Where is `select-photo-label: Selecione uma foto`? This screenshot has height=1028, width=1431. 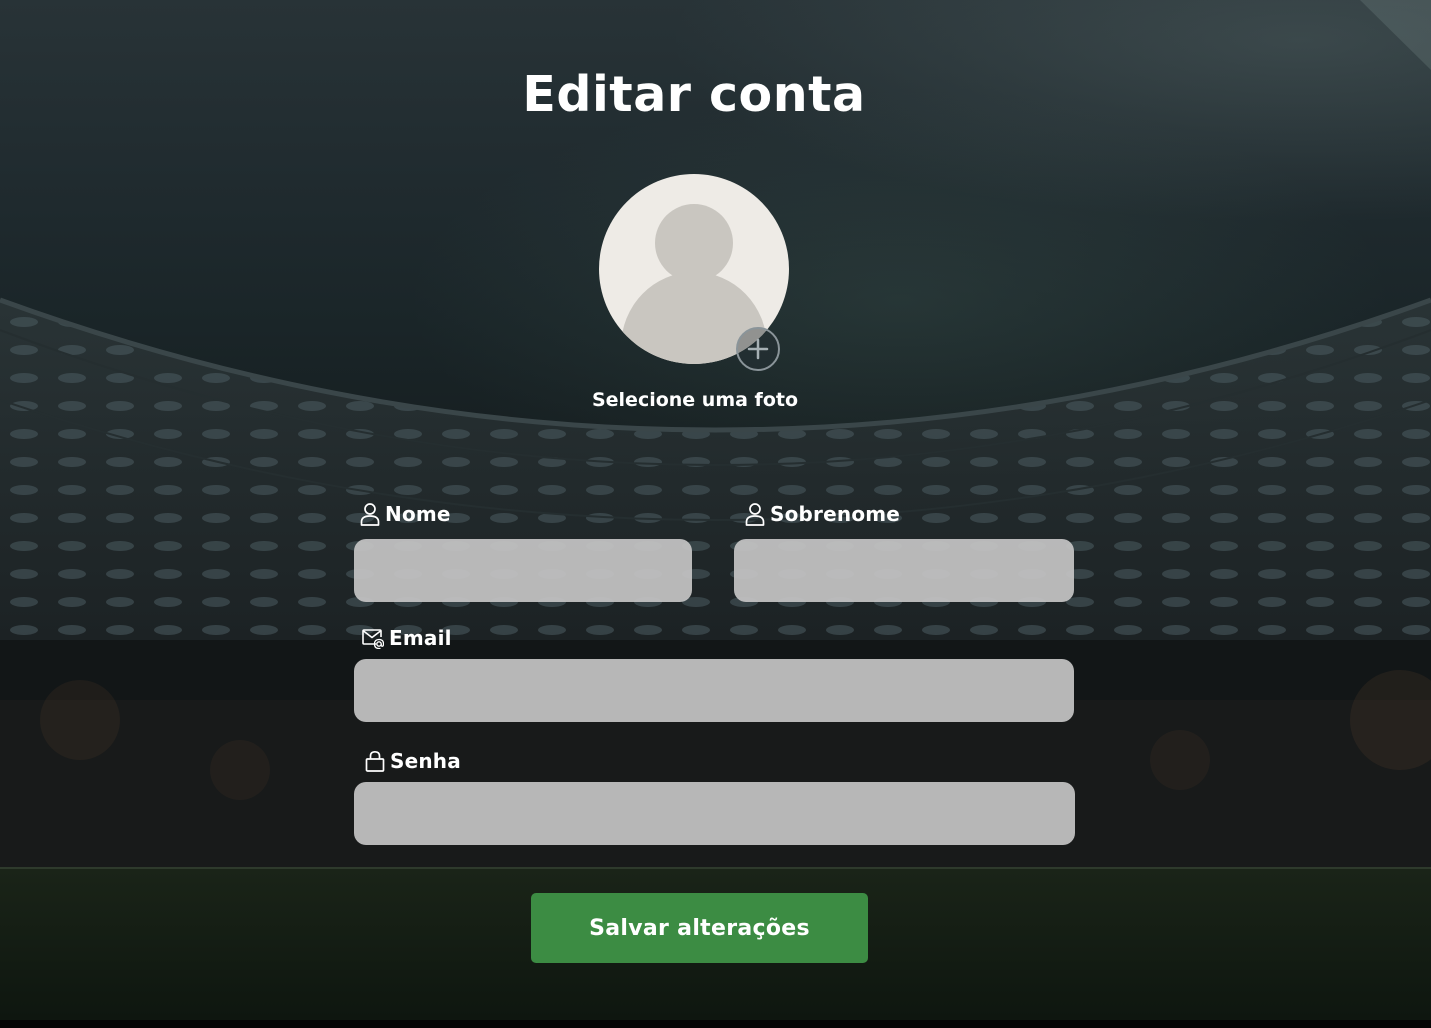
select-photo-label: Selecione uma foto is located at coordinates (695, 400).